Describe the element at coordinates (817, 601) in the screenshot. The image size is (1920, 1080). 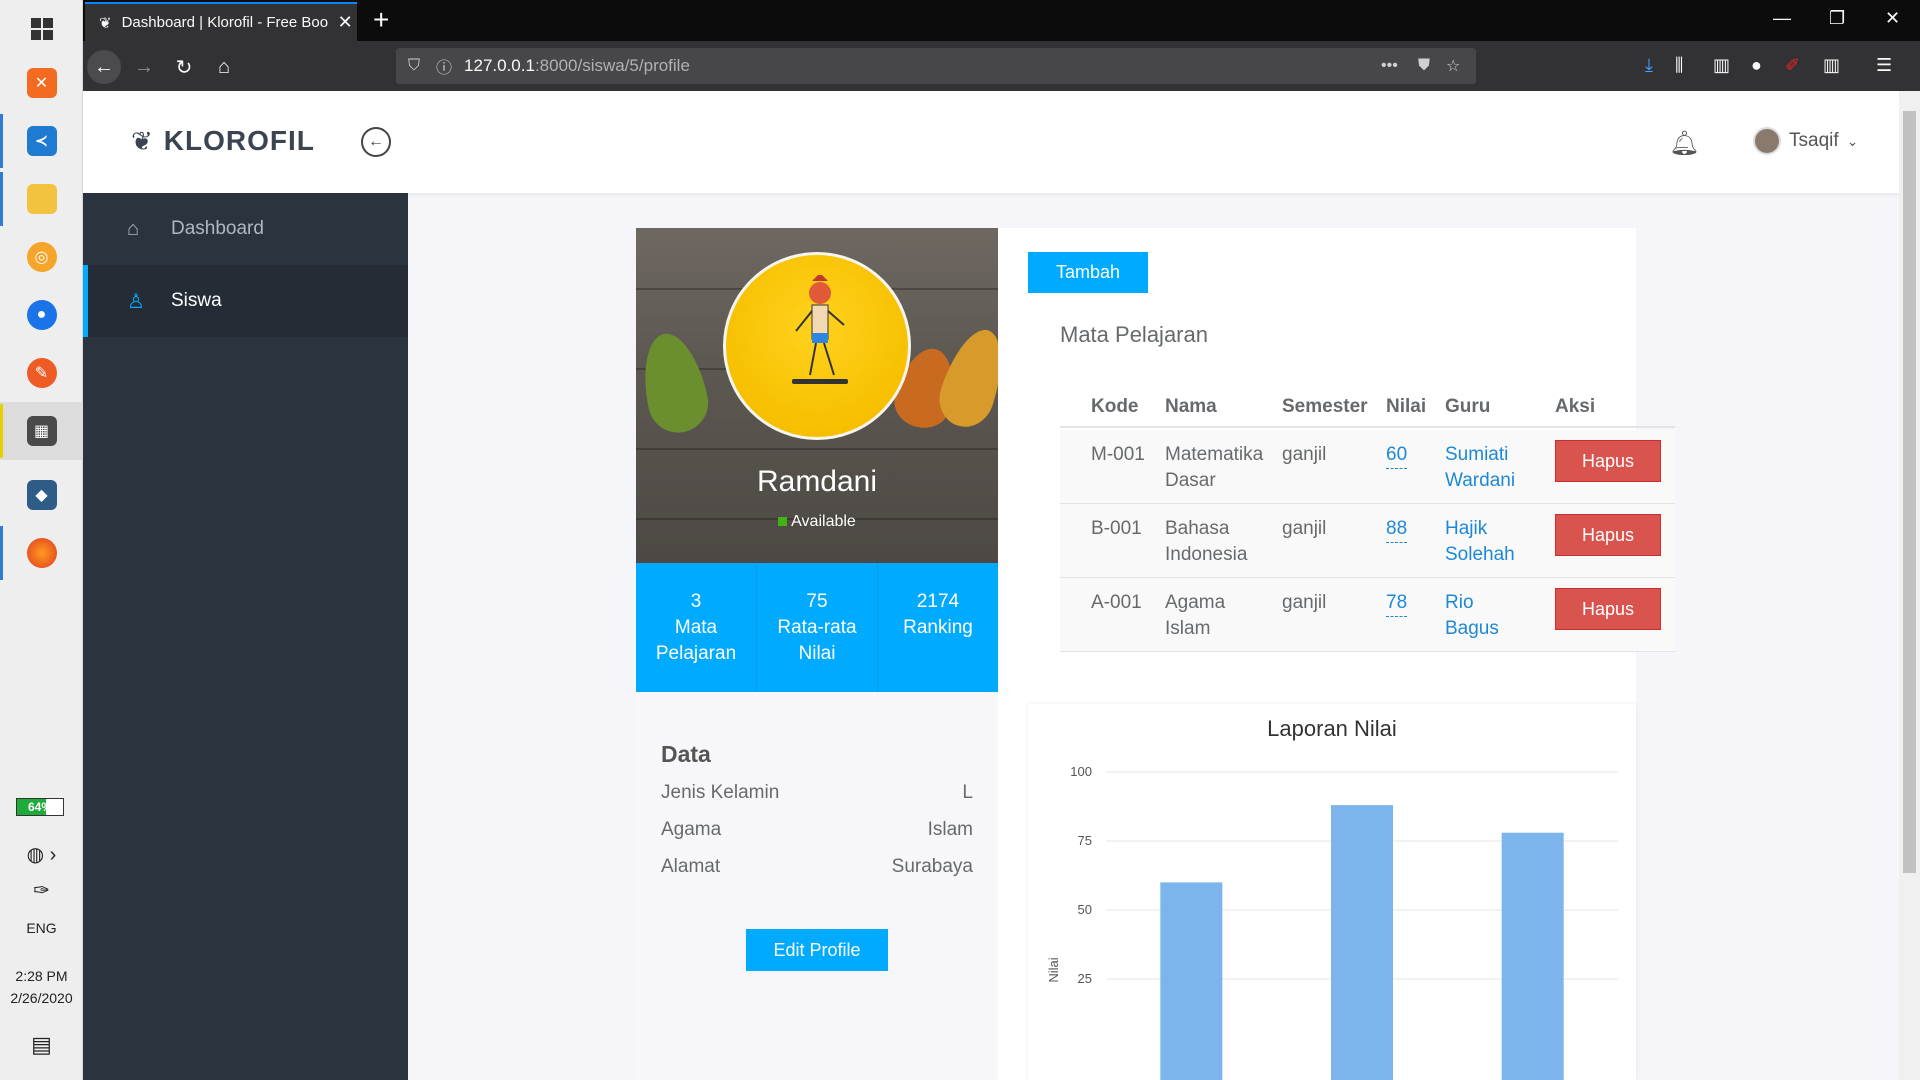
I see `stat-value: 75` at that location.